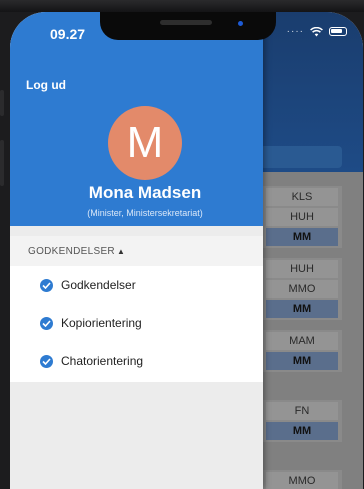 The image size is (364, 489). What do you see at coordinates (145, 213) in the screenshot?
I see `user-role: (Minister, Ministersekretariat)` at bounding box center [145, 213].